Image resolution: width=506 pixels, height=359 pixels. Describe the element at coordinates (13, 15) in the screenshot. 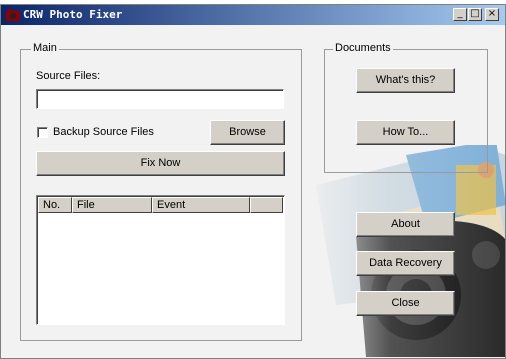

I see `camera-app-icon` at that location.